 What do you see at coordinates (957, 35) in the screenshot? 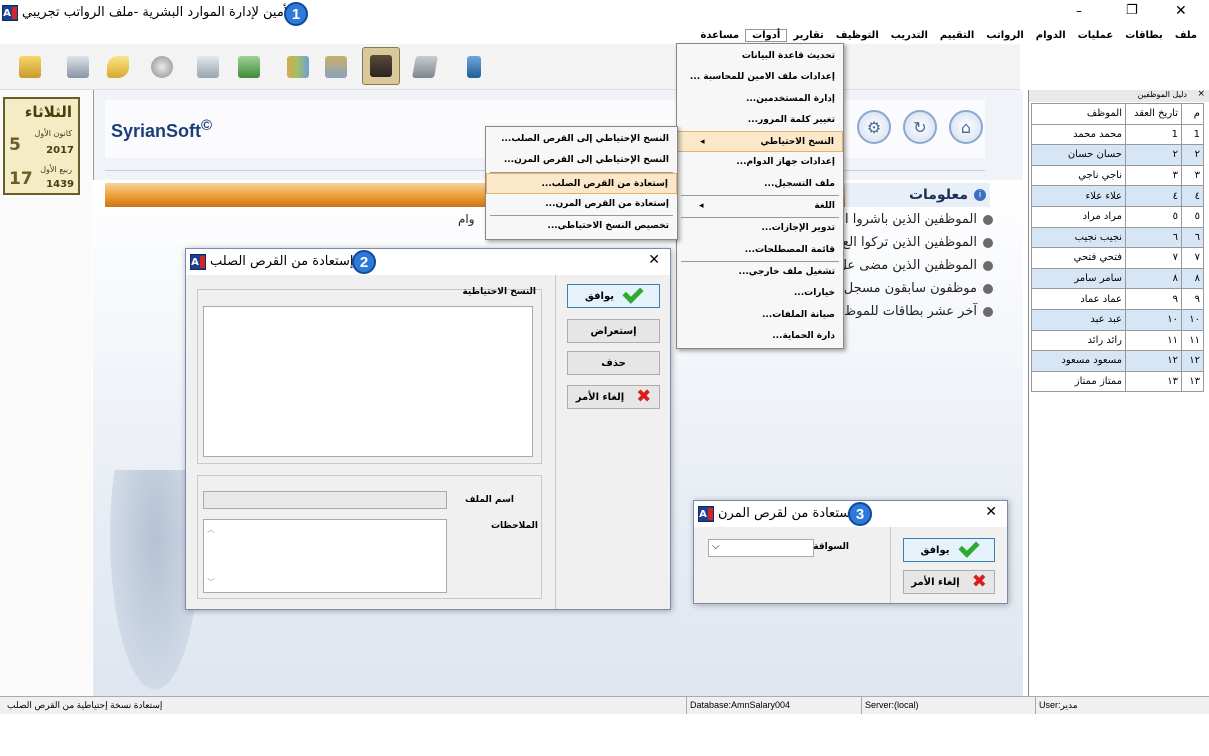
I see `menu-evaluation: التقييم` at bounding box center [957, 35].